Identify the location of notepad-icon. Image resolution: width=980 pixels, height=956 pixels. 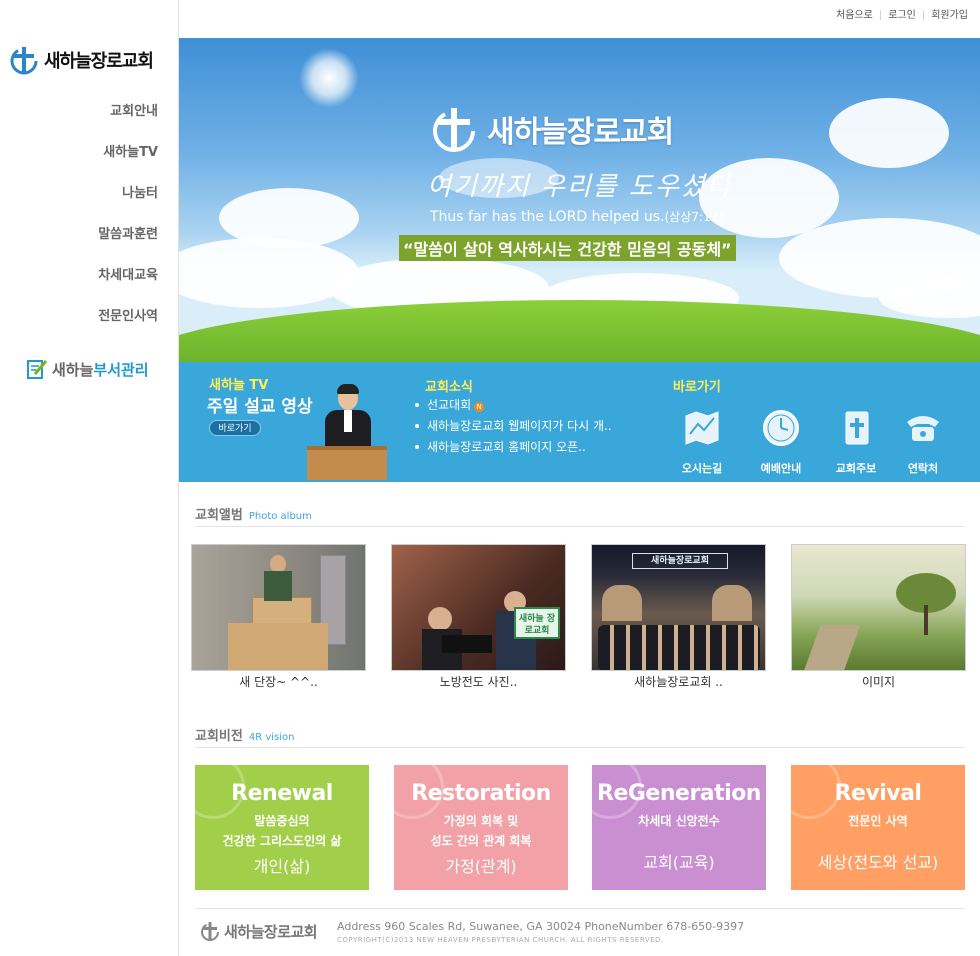
(37, 369).